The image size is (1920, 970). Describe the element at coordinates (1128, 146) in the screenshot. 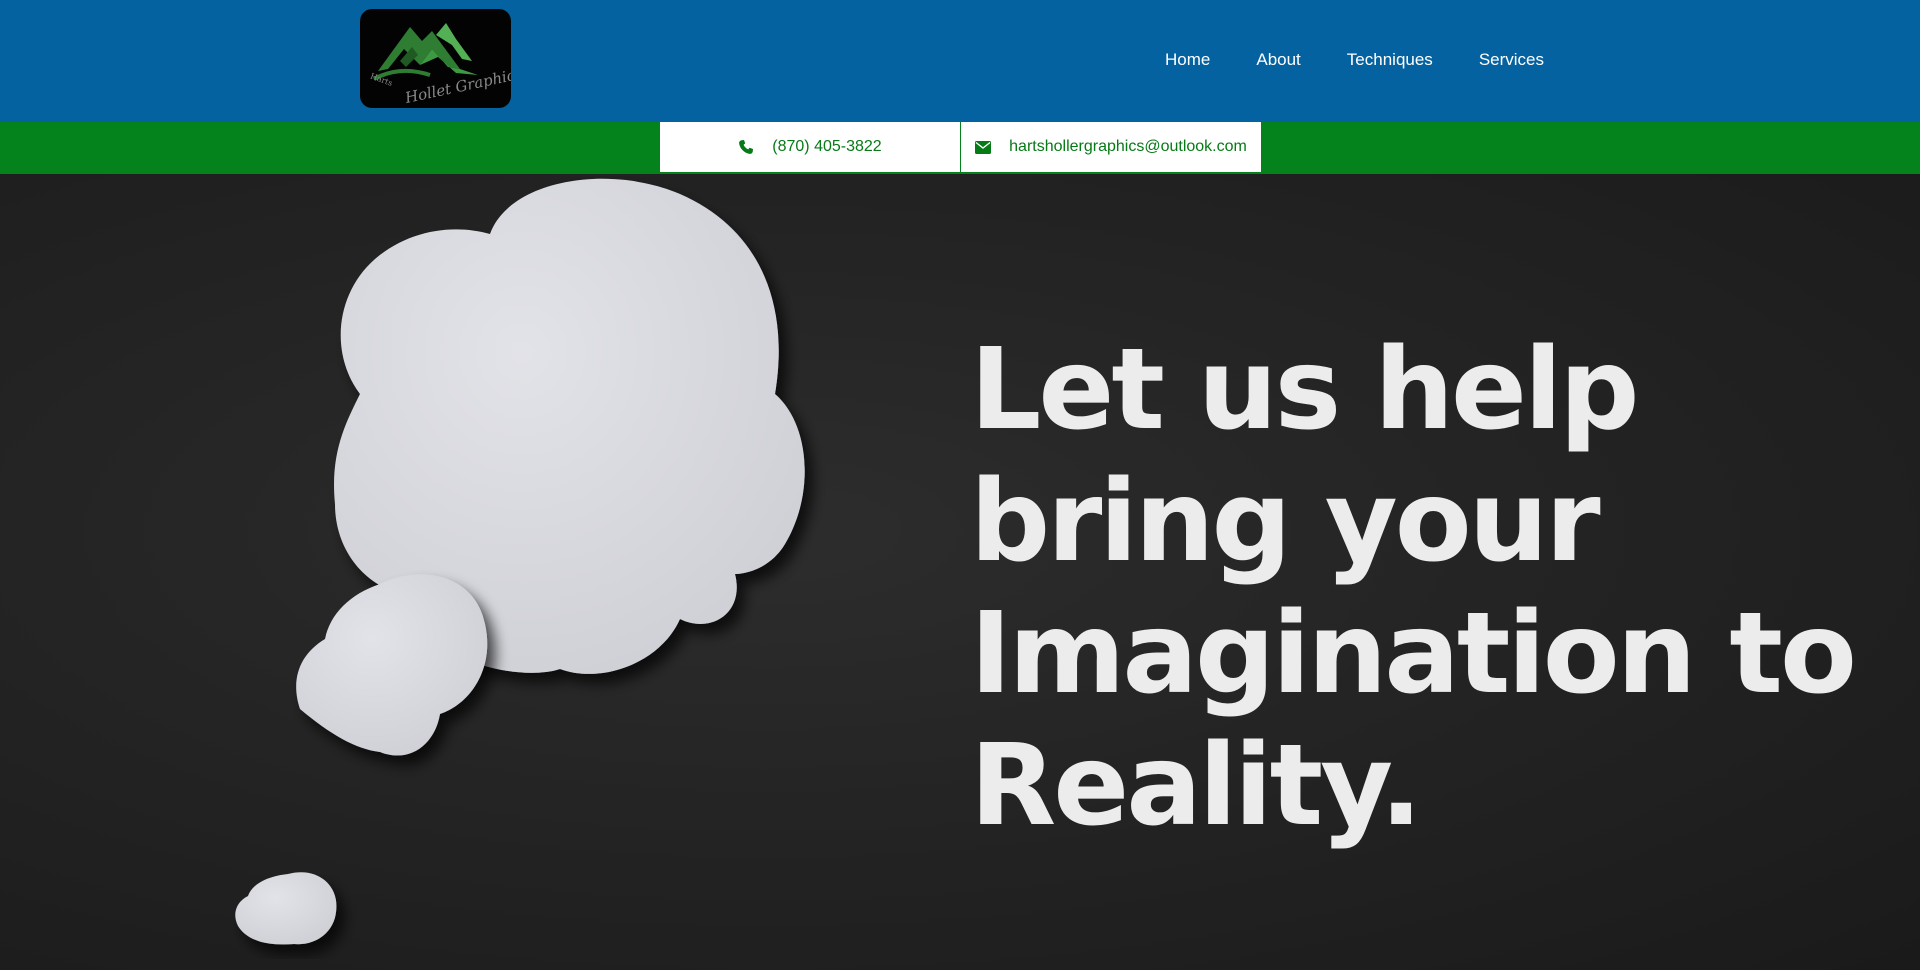

I see `email-address: hartshollergraphics@outlook.com` at that location.